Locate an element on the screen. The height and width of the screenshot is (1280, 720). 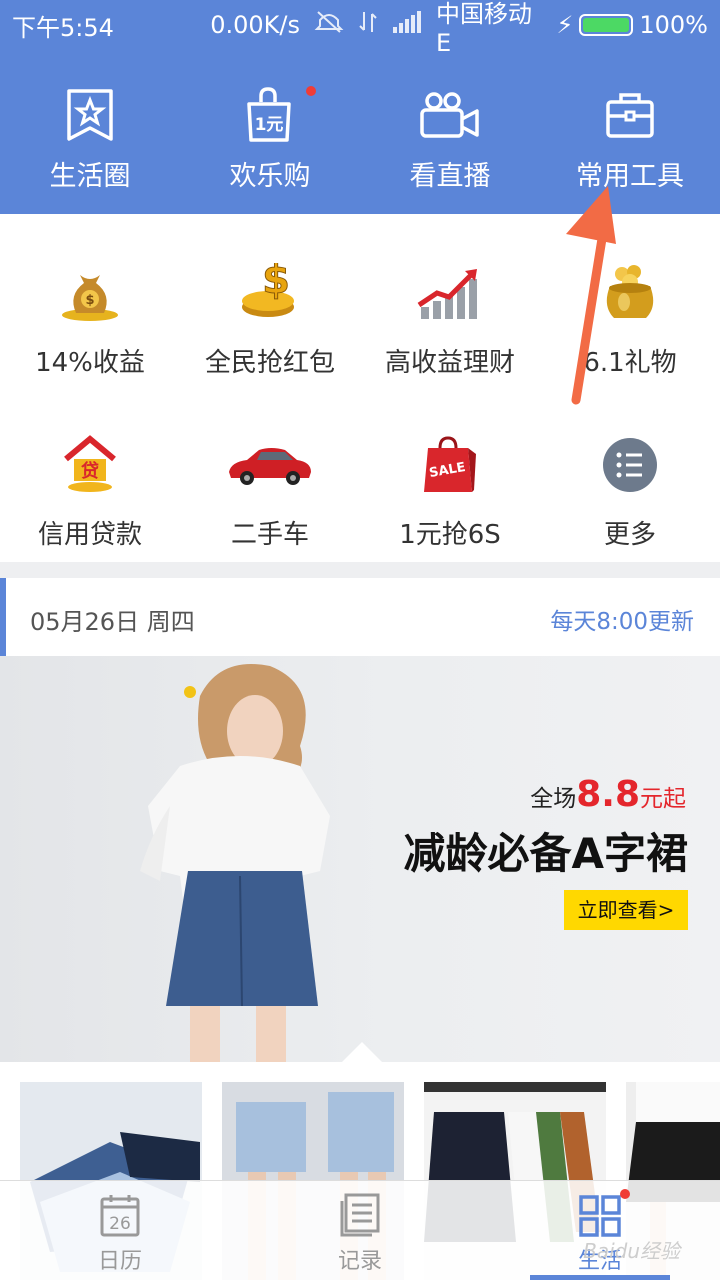
house-loan-icon: 贷 is located at coordinates (90, 465).